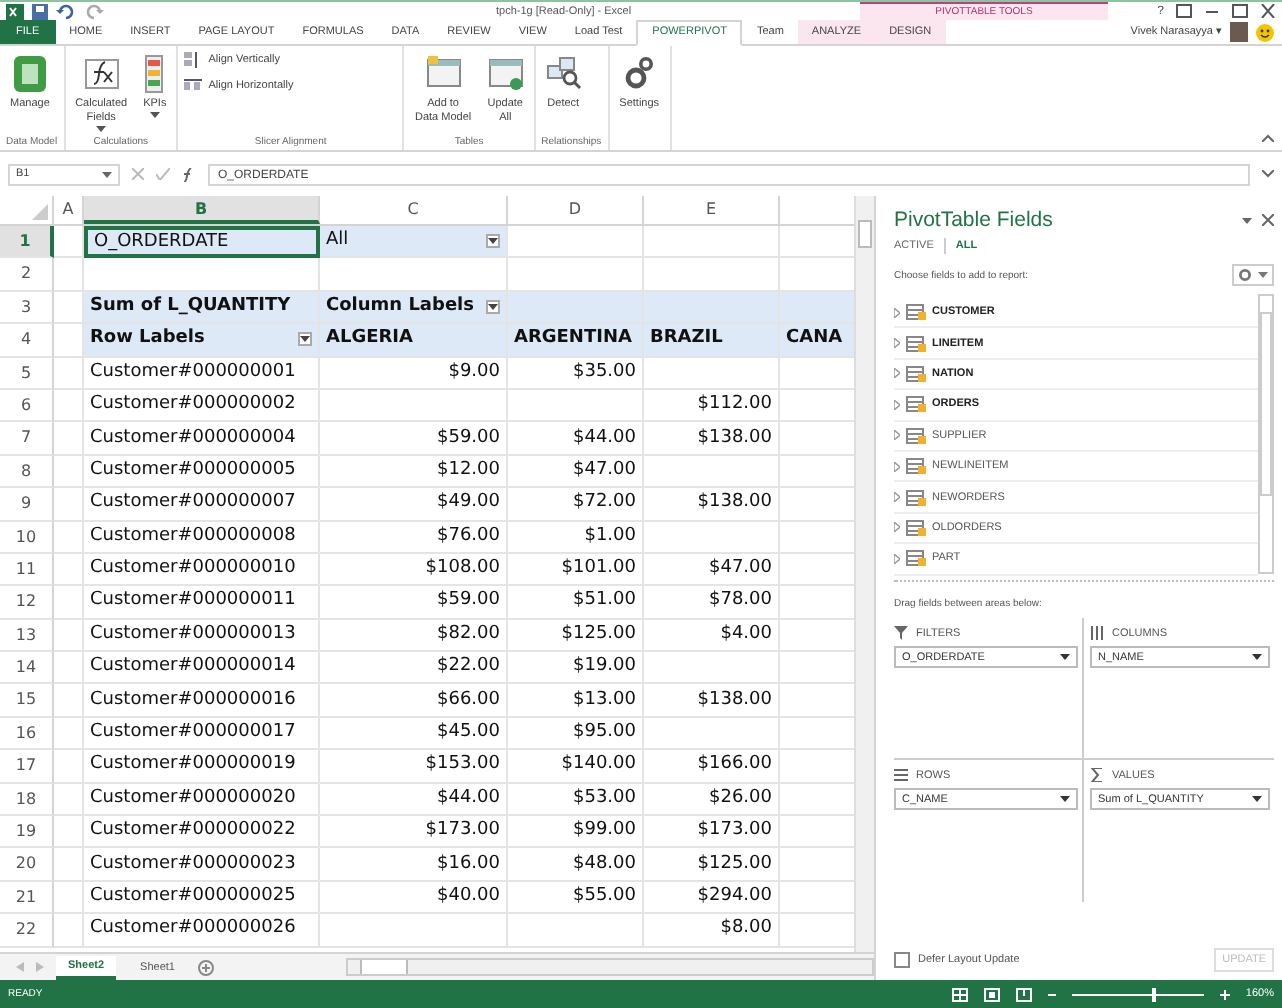  What do you see at coordinates (712, 767) in the screenshot?
I see `table-cell: $166.00` at bounding box center [712, 767].